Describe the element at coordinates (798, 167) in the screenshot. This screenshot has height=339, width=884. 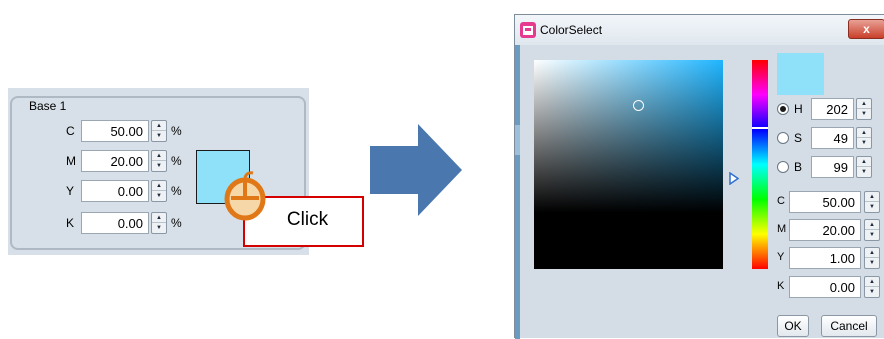
I see `brightness-label: B` at that location.